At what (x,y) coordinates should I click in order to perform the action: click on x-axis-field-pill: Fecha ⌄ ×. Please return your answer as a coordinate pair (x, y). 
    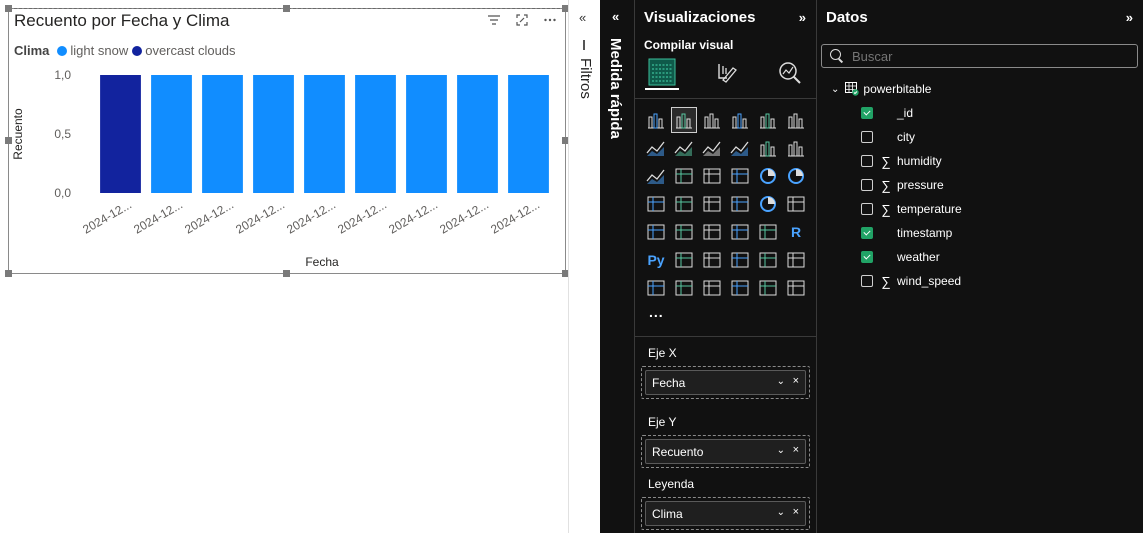
    Looking at the image, I should click on (725, 382).